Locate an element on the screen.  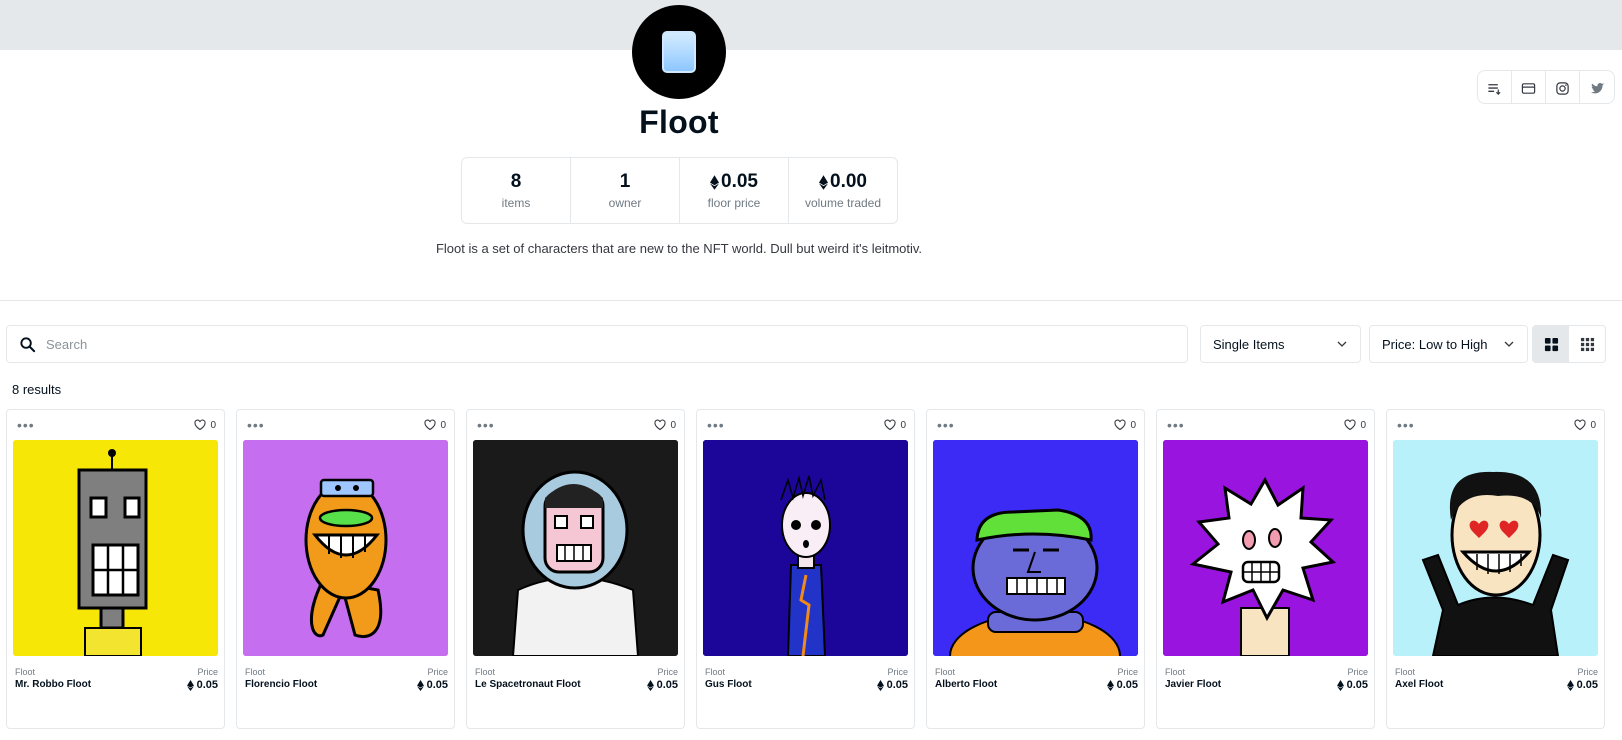
collection-title: Floot is located at coordinates (679, 122).